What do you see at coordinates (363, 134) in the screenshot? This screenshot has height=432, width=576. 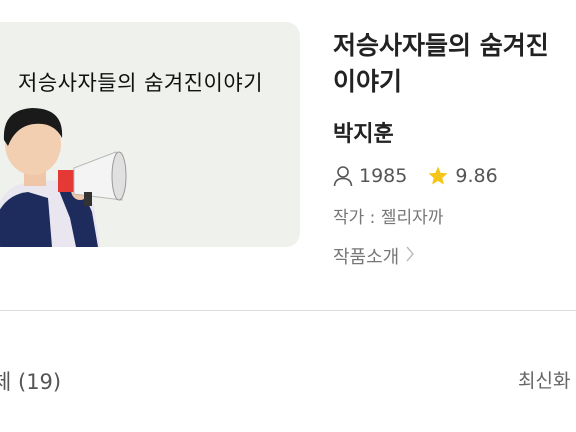 I see `work-name-label: 박지훈` at bounding box center [363, 134].